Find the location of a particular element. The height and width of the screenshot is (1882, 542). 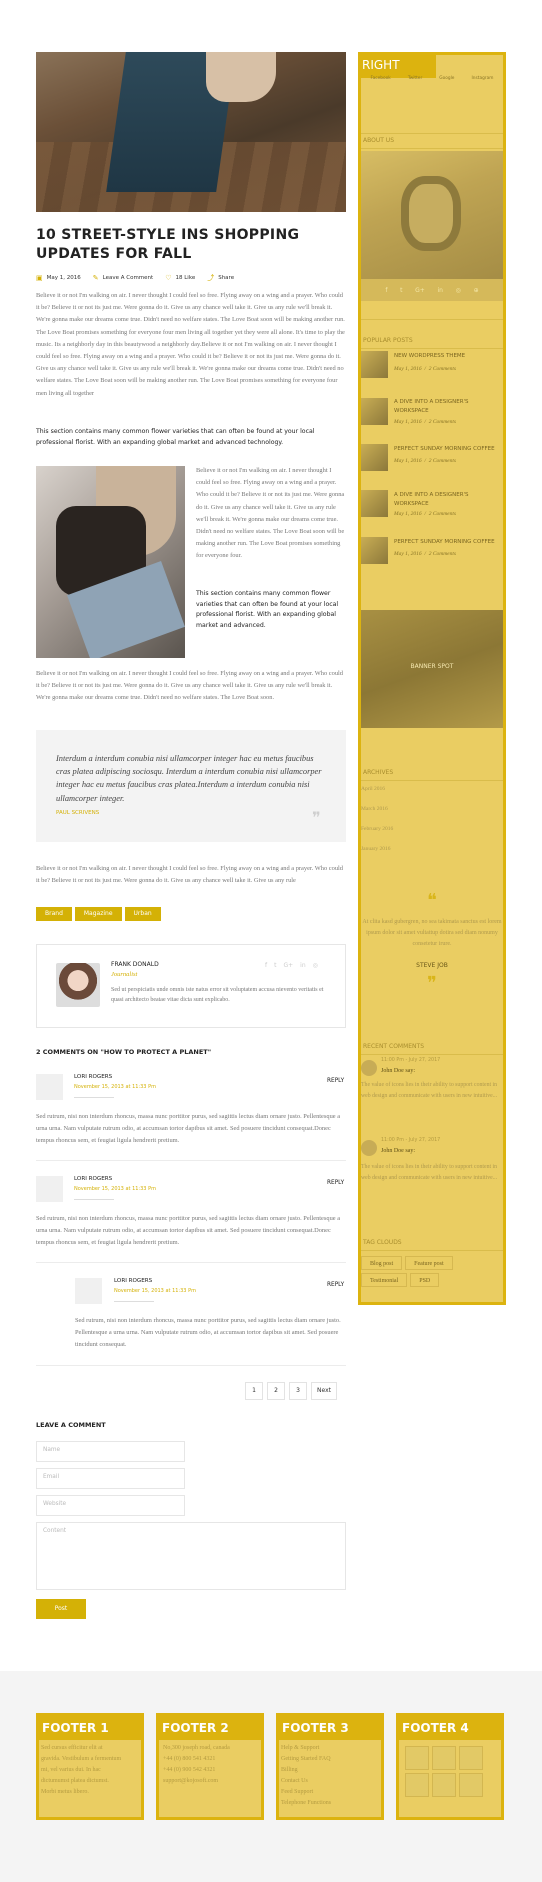

pagination: 1 2 3 Next is located at coordinates (291, 1391).